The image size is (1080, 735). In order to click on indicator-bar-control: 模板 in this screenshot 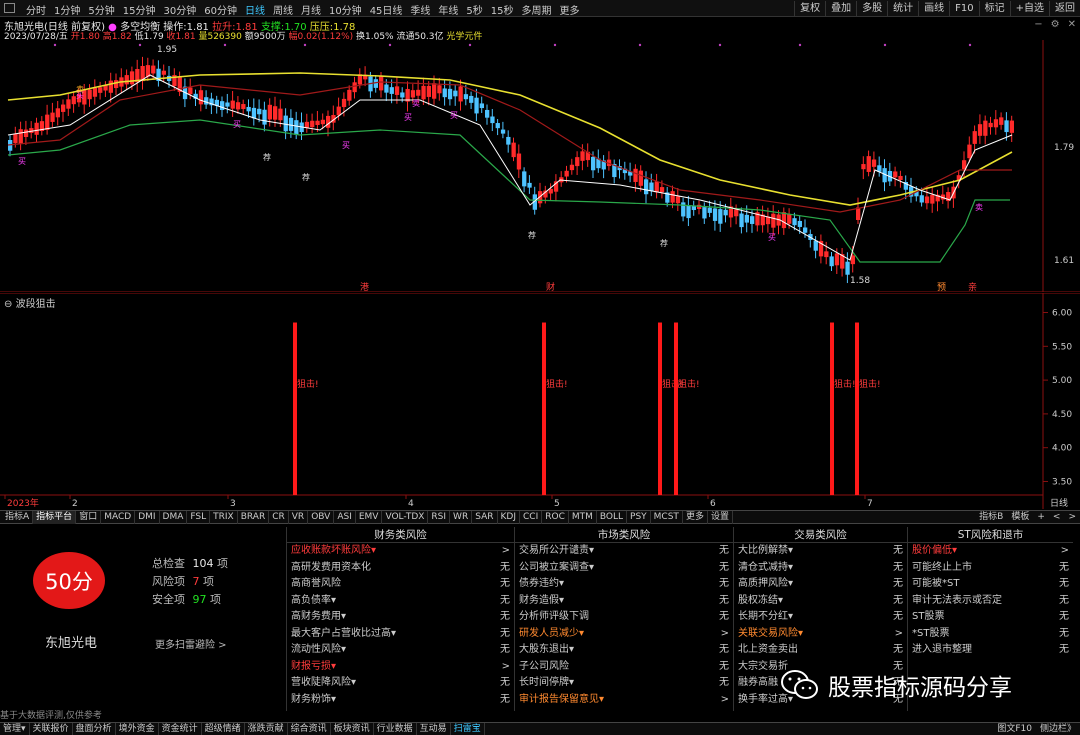, I will do `click(1020, 517)`.